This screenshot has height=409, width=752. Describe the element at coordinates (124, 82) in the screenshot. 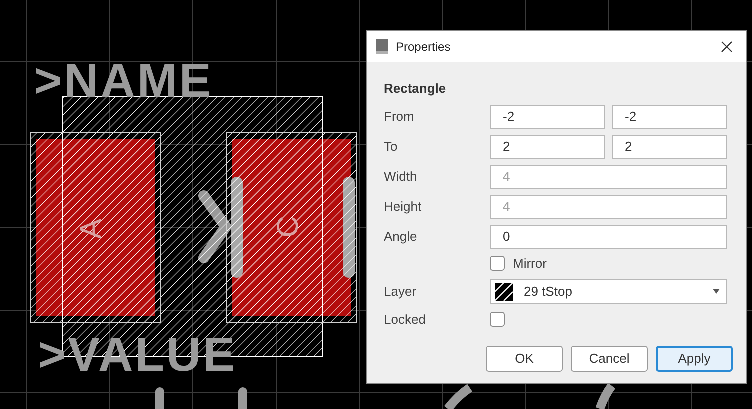

I see `name-label: >NAME` at that location.